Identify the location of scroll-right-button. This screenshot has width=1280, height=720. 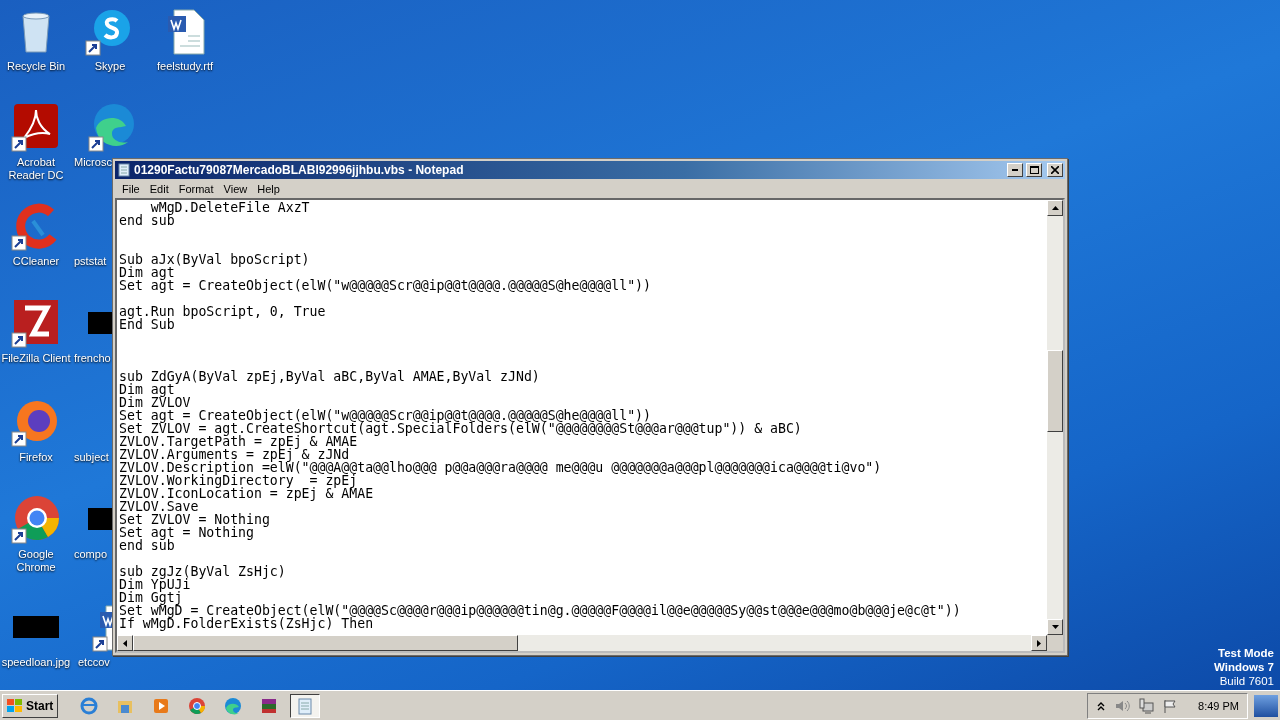
(1039, 643).